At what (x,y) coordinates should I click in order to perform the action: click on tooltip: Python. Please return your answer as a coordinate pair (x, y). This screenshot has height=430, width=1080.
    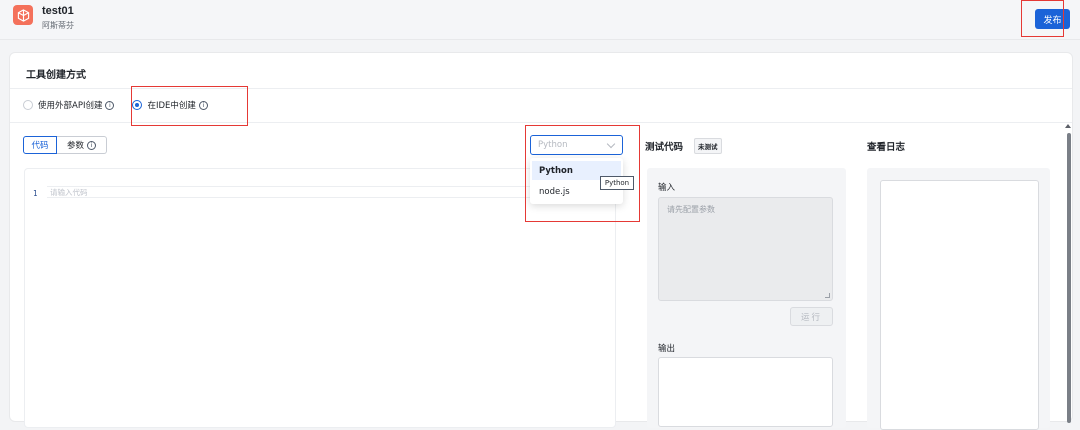
    Looking at the image, I should click on (617, 183).